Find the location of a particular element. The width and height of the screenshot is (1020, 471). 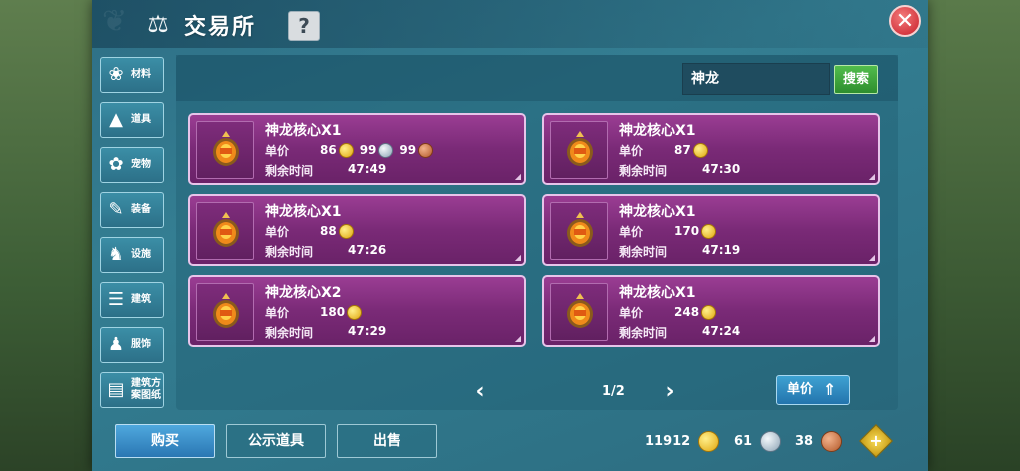

gold-amount: 11912 is located at coordinates (668, 441).